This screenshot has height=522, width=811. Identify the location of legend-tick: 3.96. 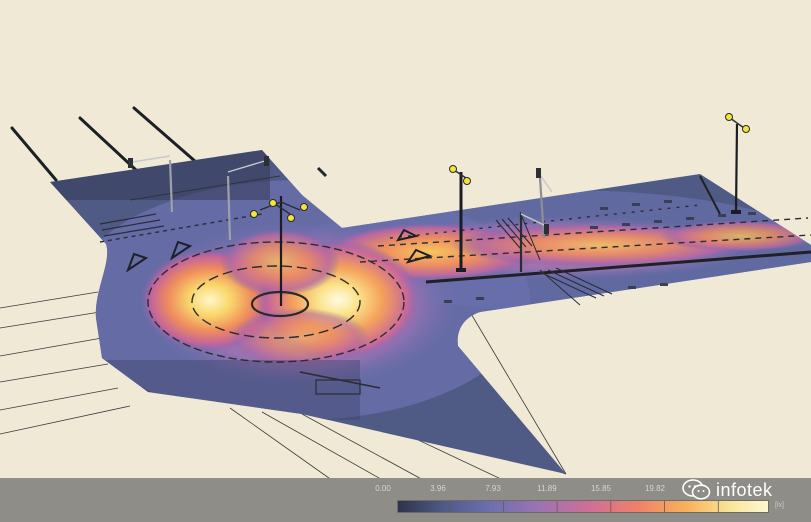
(438, 488).